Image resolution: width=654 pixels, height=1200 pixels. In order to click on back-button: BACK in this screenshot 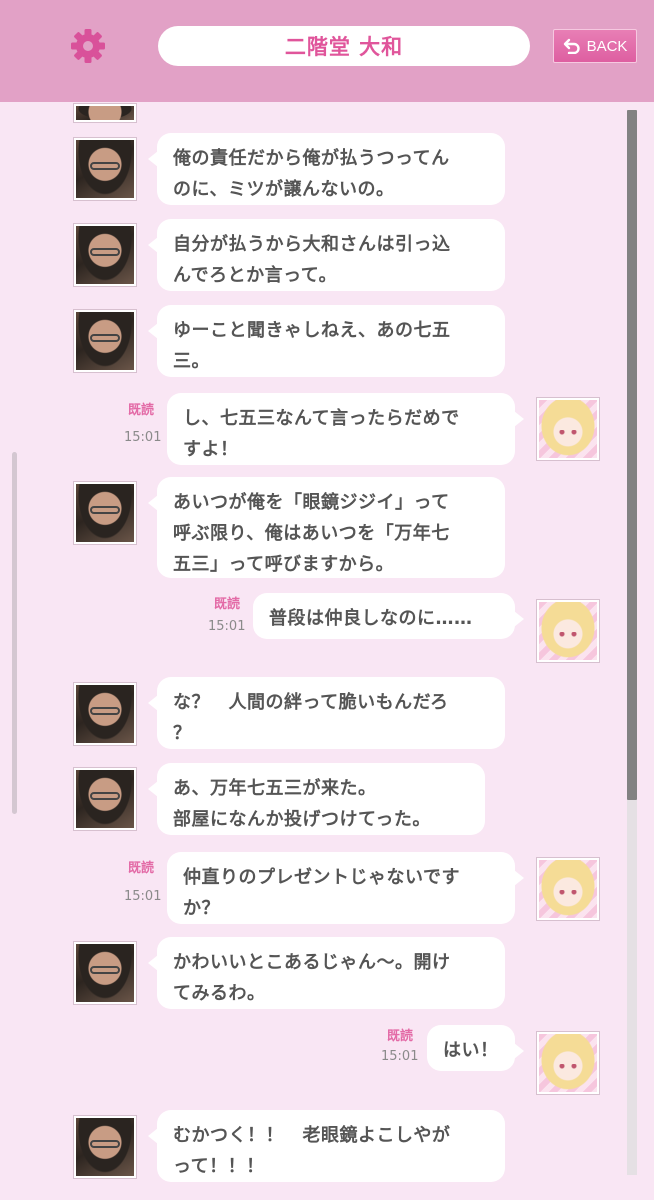, I will do `click(595, 46)`.